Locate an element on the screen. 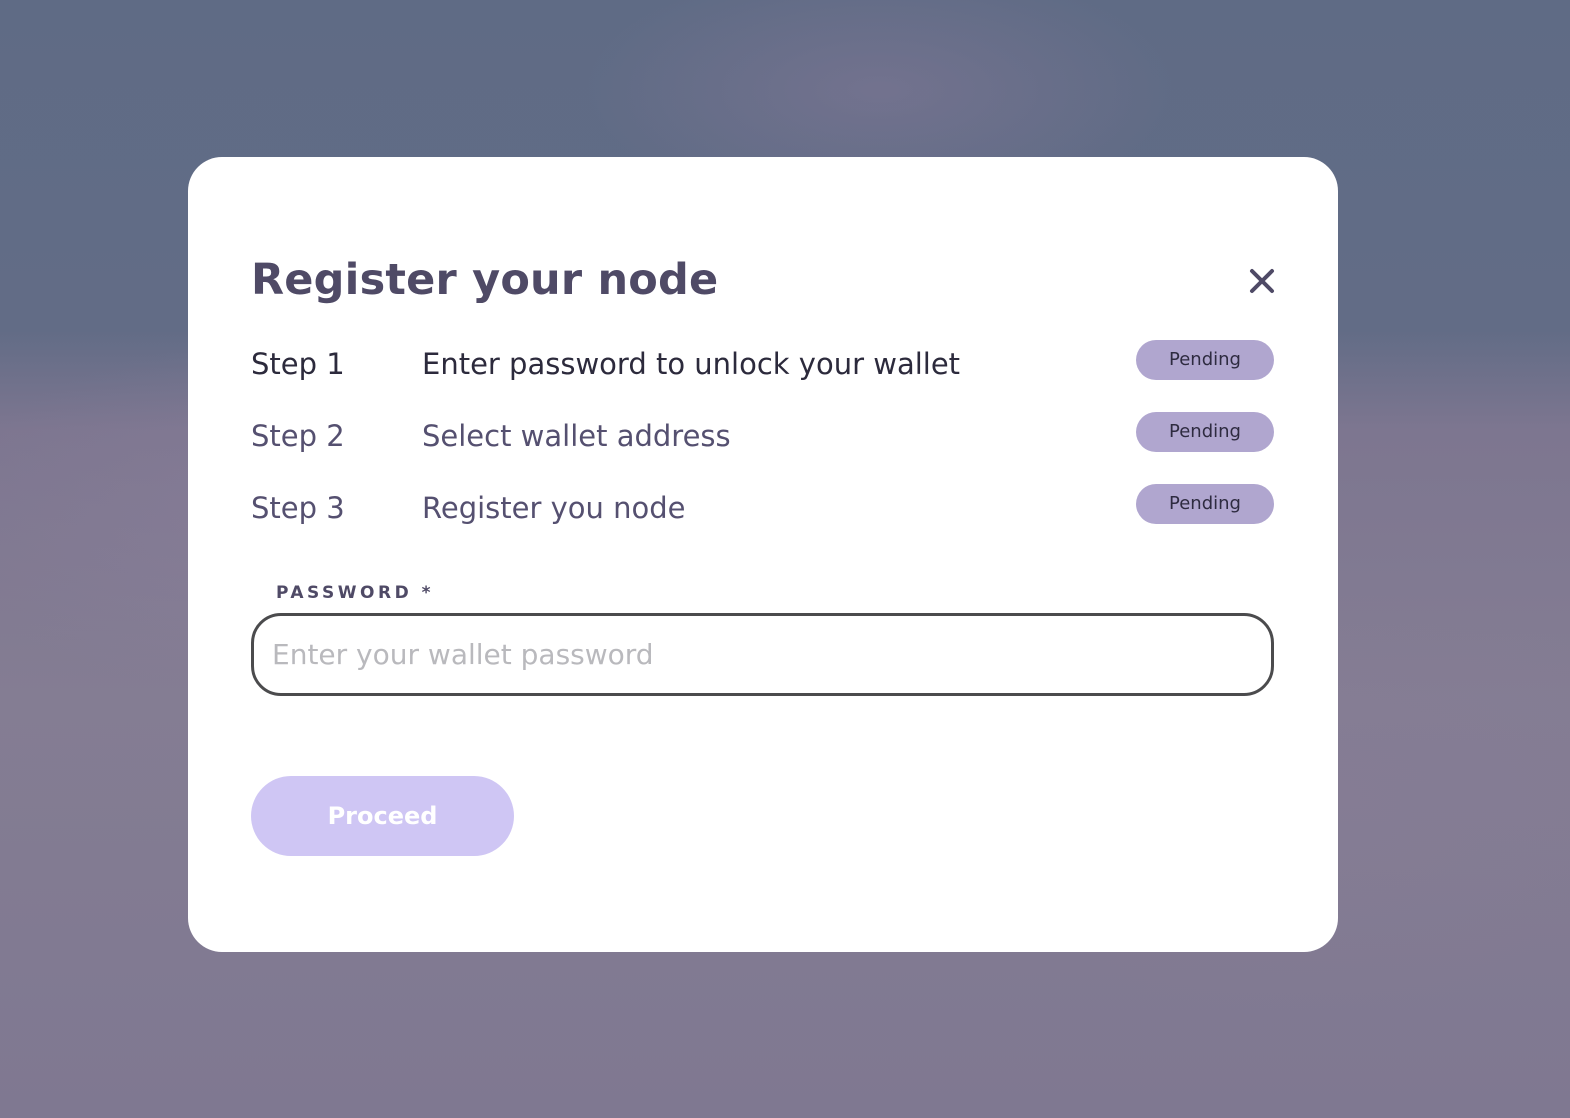 This screenshot has height=1118, width=1570. proceed-button: Proceed is located at coordinates (382, 816).